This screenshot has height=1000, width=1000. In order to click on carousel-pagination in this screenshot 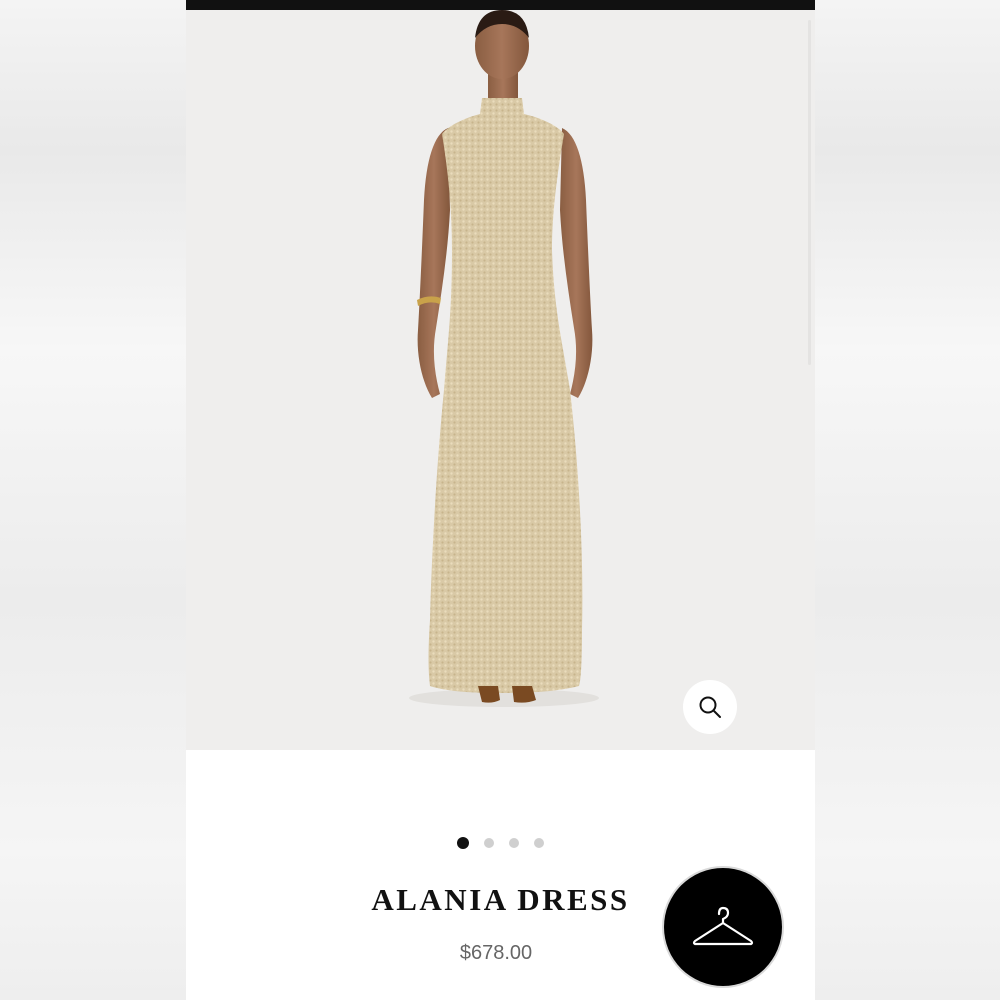, I will do `click(500, 843)`.